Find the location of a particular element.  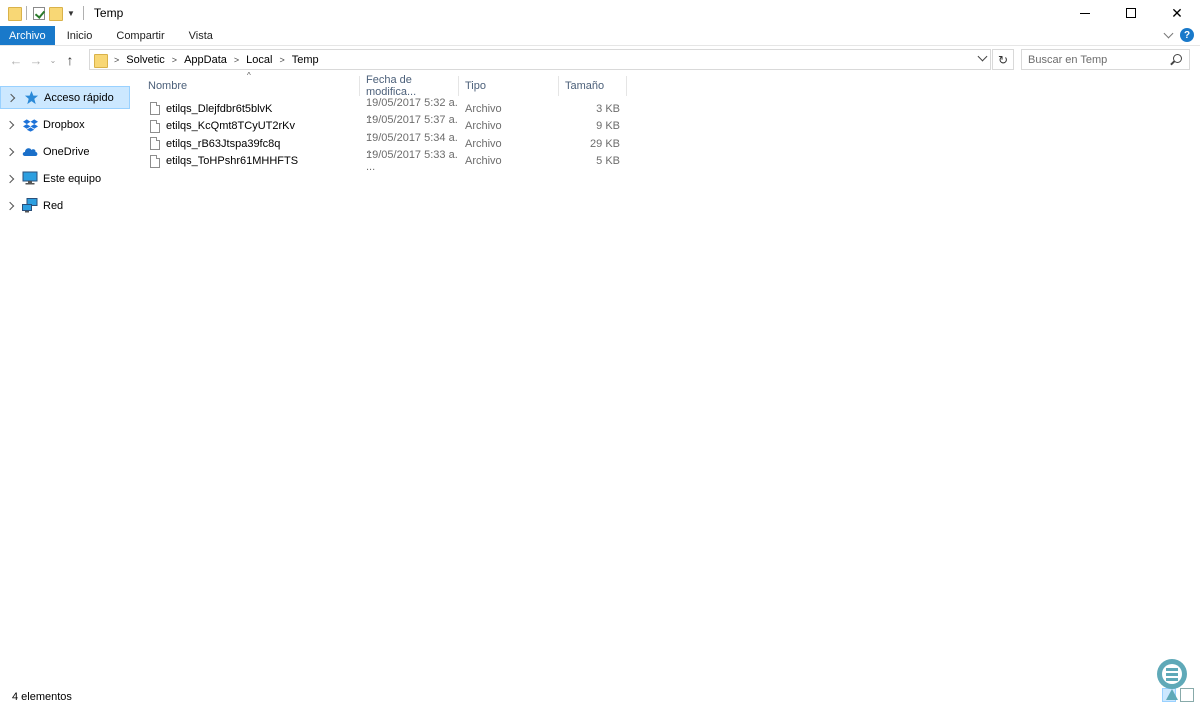

file-name-cell: etilqs_ToHPshr61MHHFTS is located at coordinates (251, 161).